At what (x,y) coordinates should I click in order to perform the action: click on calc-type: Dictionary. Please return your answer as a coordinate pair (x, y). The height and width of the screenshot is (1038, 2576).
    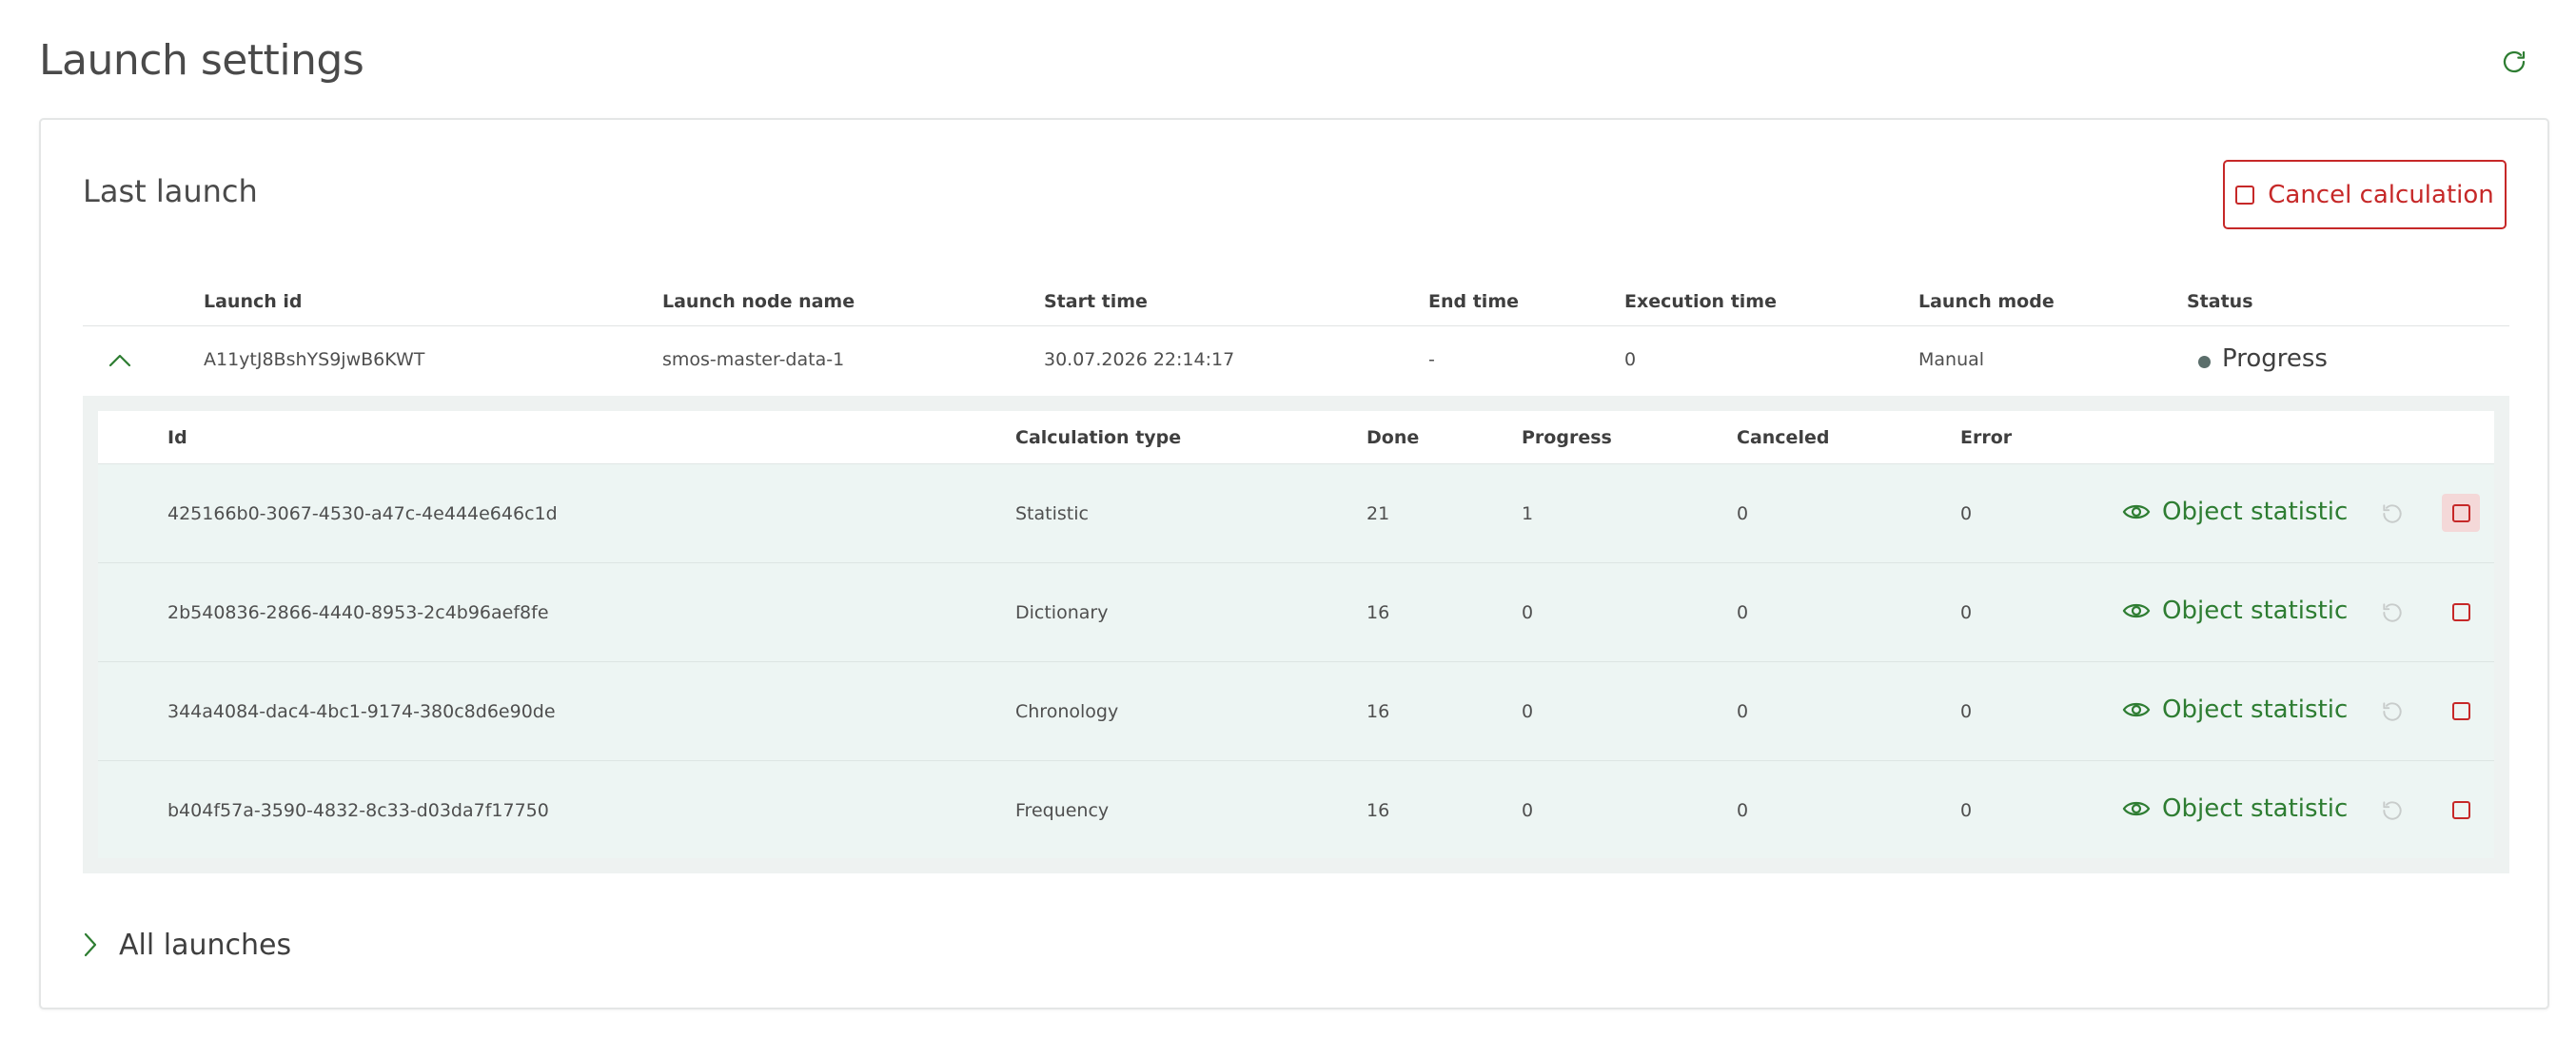
    Looking at the image, I should click on (1062, 612).